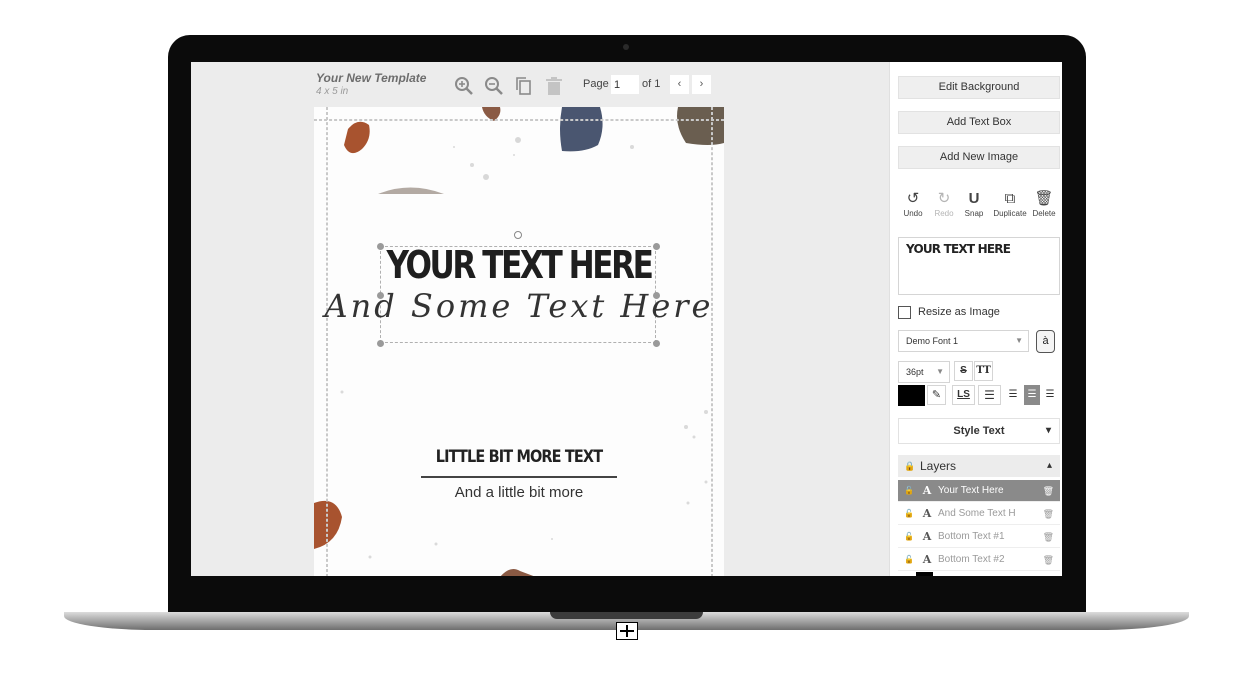 Image resolution: width=1244 pixels, height=674 pixels. I want to click on layer-item: 🔓 A And Some Text H 🗑, so click(979, 514).